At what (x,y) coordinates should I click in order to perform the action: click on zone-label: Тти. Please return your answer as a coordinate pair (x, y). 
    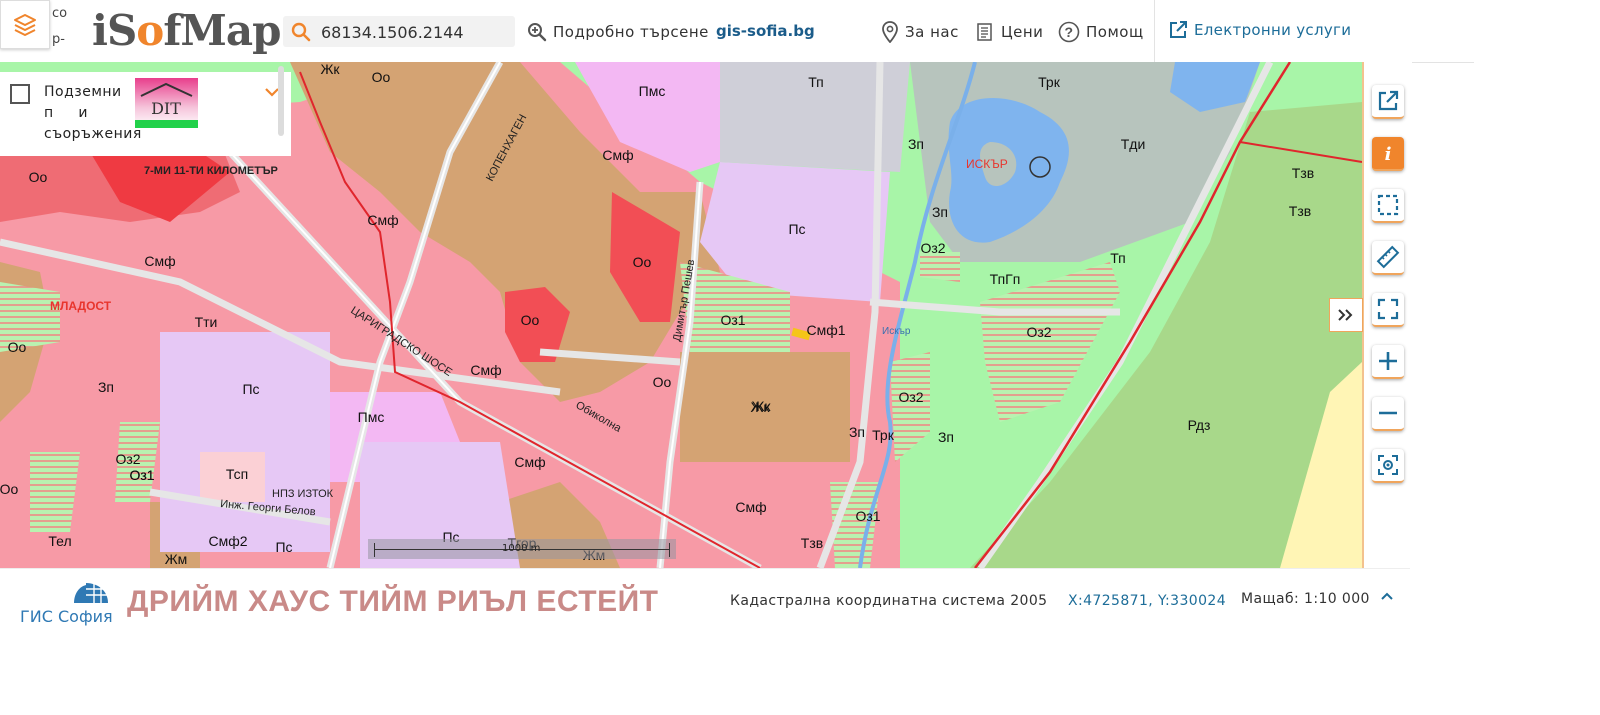
    Looking at the image, I should click on (206, 322).